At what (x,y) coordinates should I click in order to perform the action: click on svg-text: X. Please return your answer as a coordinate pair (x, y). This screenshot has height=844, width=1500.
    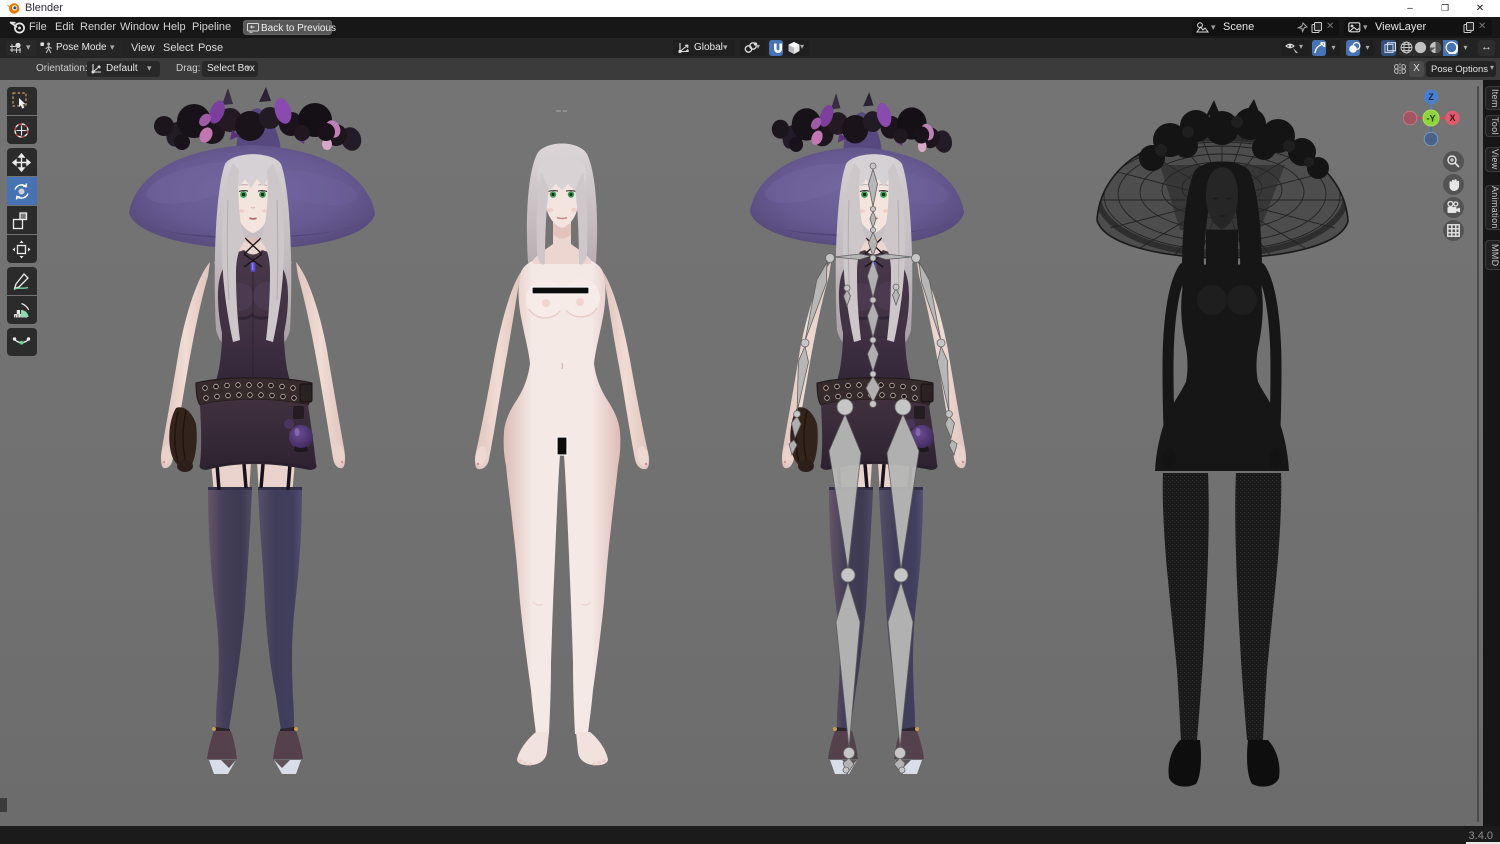
    Looking at the image, I should click on (1452, 118).